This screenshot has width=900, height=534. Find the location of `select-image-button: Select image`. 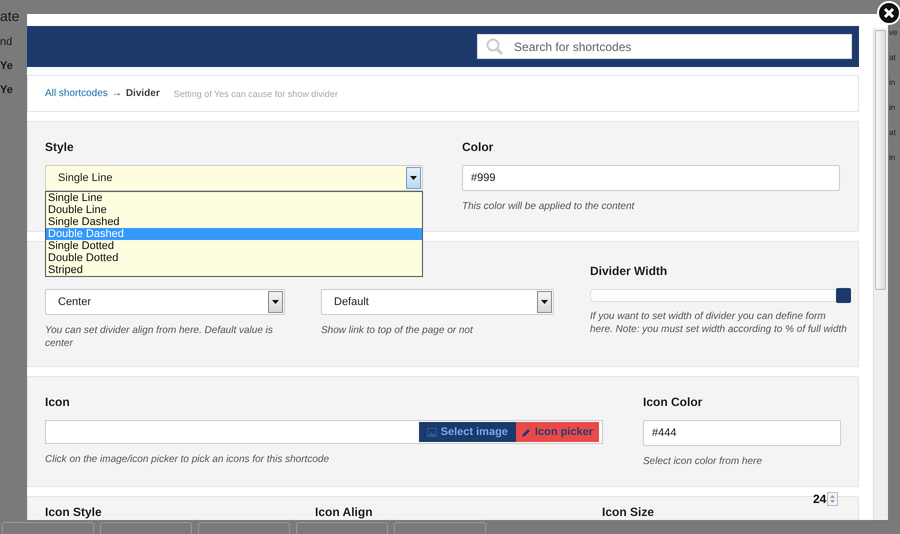

select-image-button: Select image is located at coordinates (467, 432).